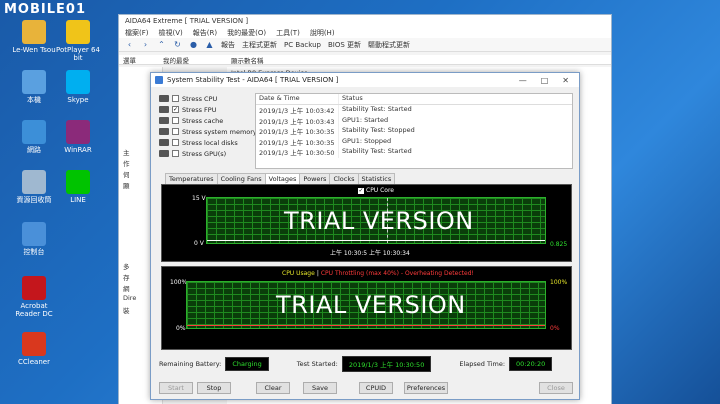  Describe the element at coordinates (386, 364) in the screenshot. I see `test-started-value: 2019/1/3 上午 10:30:50` at that location.